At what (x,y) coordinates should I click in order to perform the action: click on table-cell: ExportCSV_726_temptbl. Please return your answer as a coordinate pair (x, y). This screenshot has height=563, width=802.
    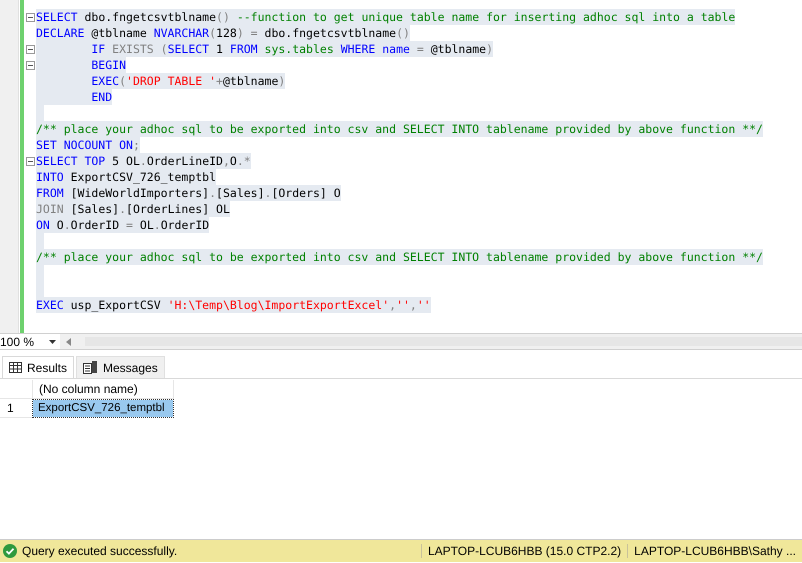
    Looking at the image, I should click on (103, 408).